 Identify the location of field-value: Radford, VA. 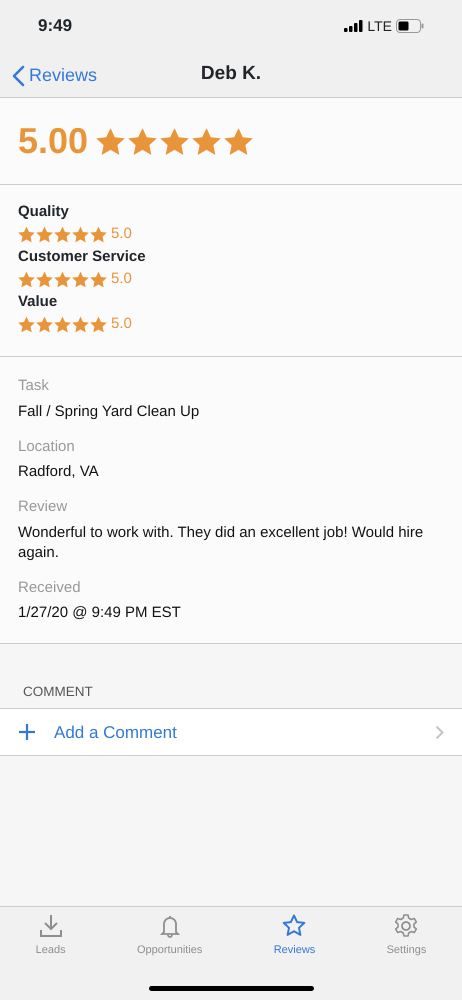
(59, 472).